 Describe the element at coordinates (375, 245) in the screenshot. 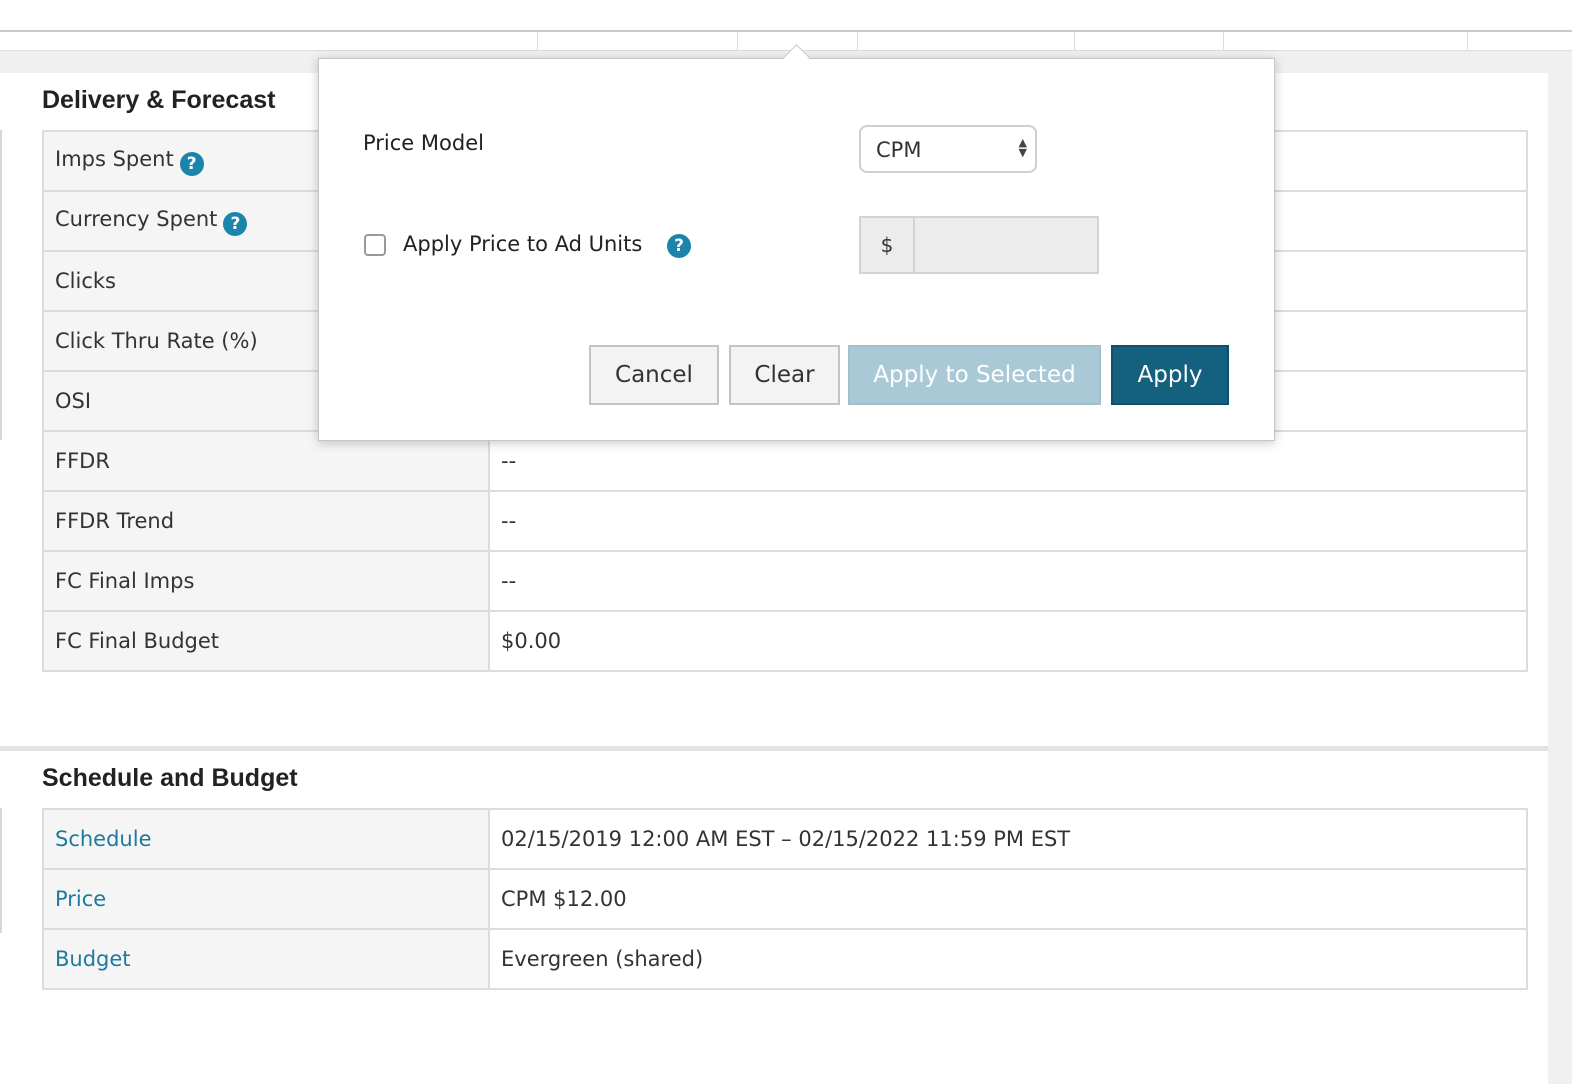

I see `apply-price-checkbox` at that location.